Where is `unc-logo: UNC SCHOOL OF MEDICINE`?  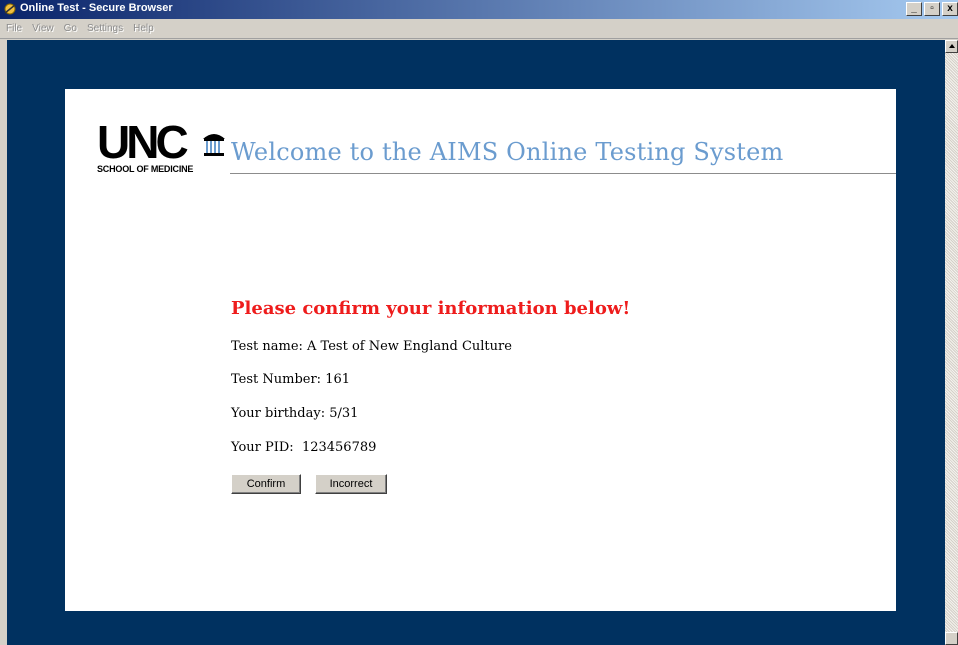 unc-logo: UNC SCHOOL OF MEDICINE is located at coordinates (163, 146).